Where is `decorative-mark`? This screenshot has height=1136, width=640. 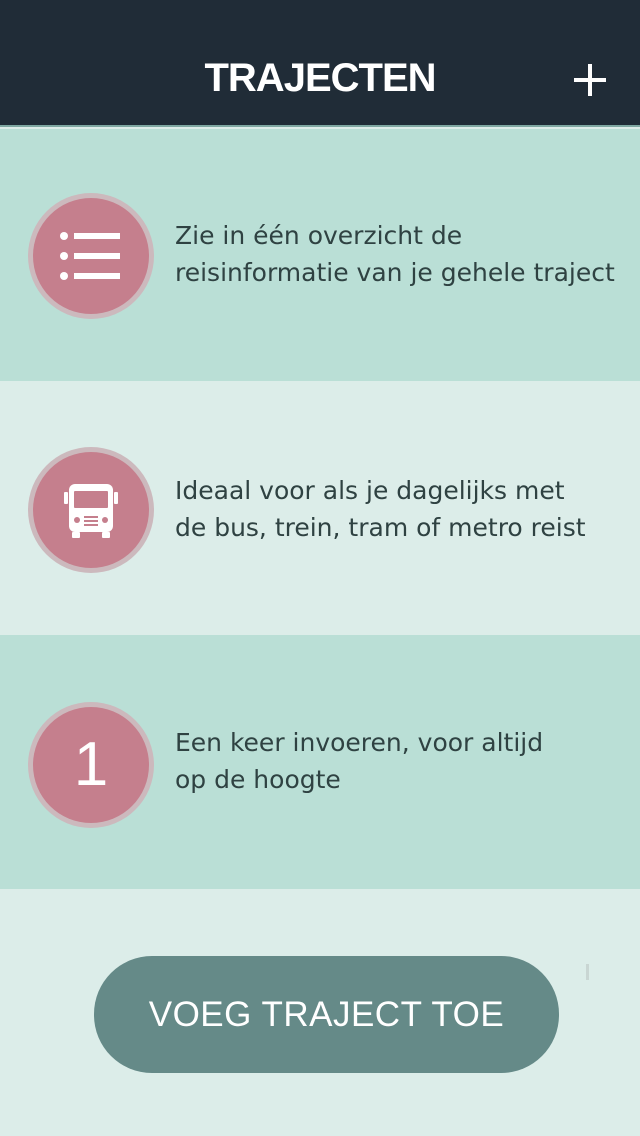
decorative-mark is located at coordinates (587, 972).